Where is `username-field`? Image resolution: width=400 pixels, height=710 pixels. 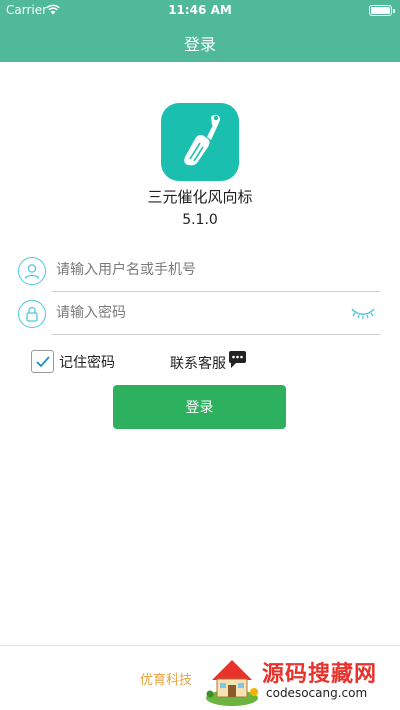 username-field is located at coordinates (199, 272).